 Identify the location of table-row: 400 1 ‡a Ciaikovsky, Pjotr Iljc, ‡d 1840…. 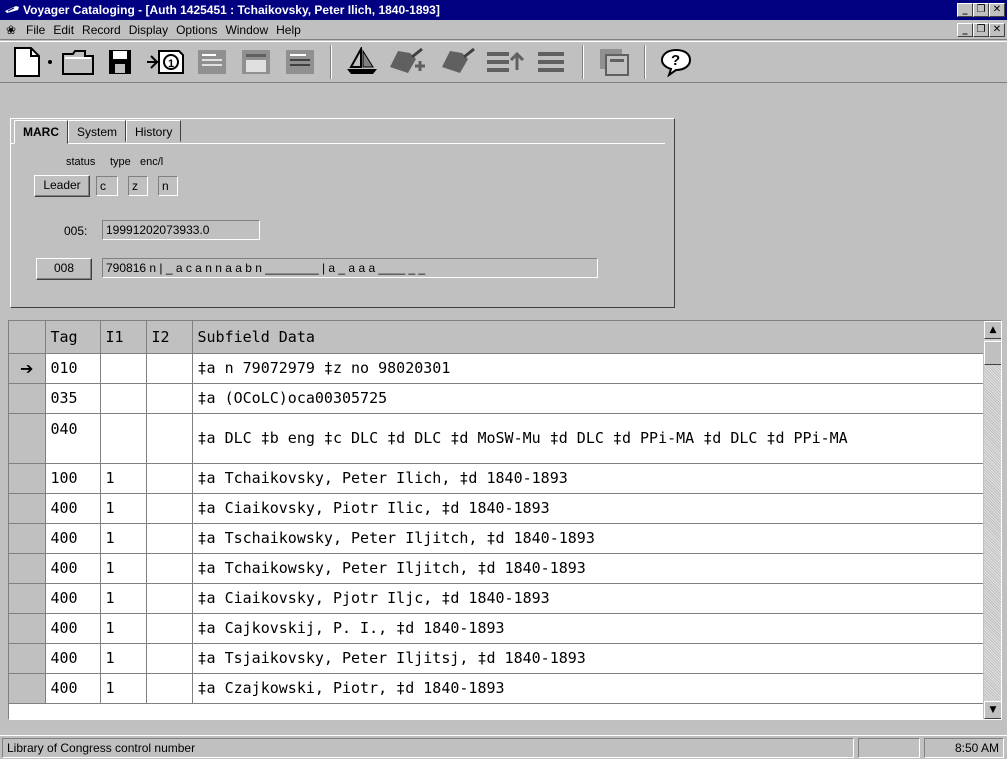
(496, 598).